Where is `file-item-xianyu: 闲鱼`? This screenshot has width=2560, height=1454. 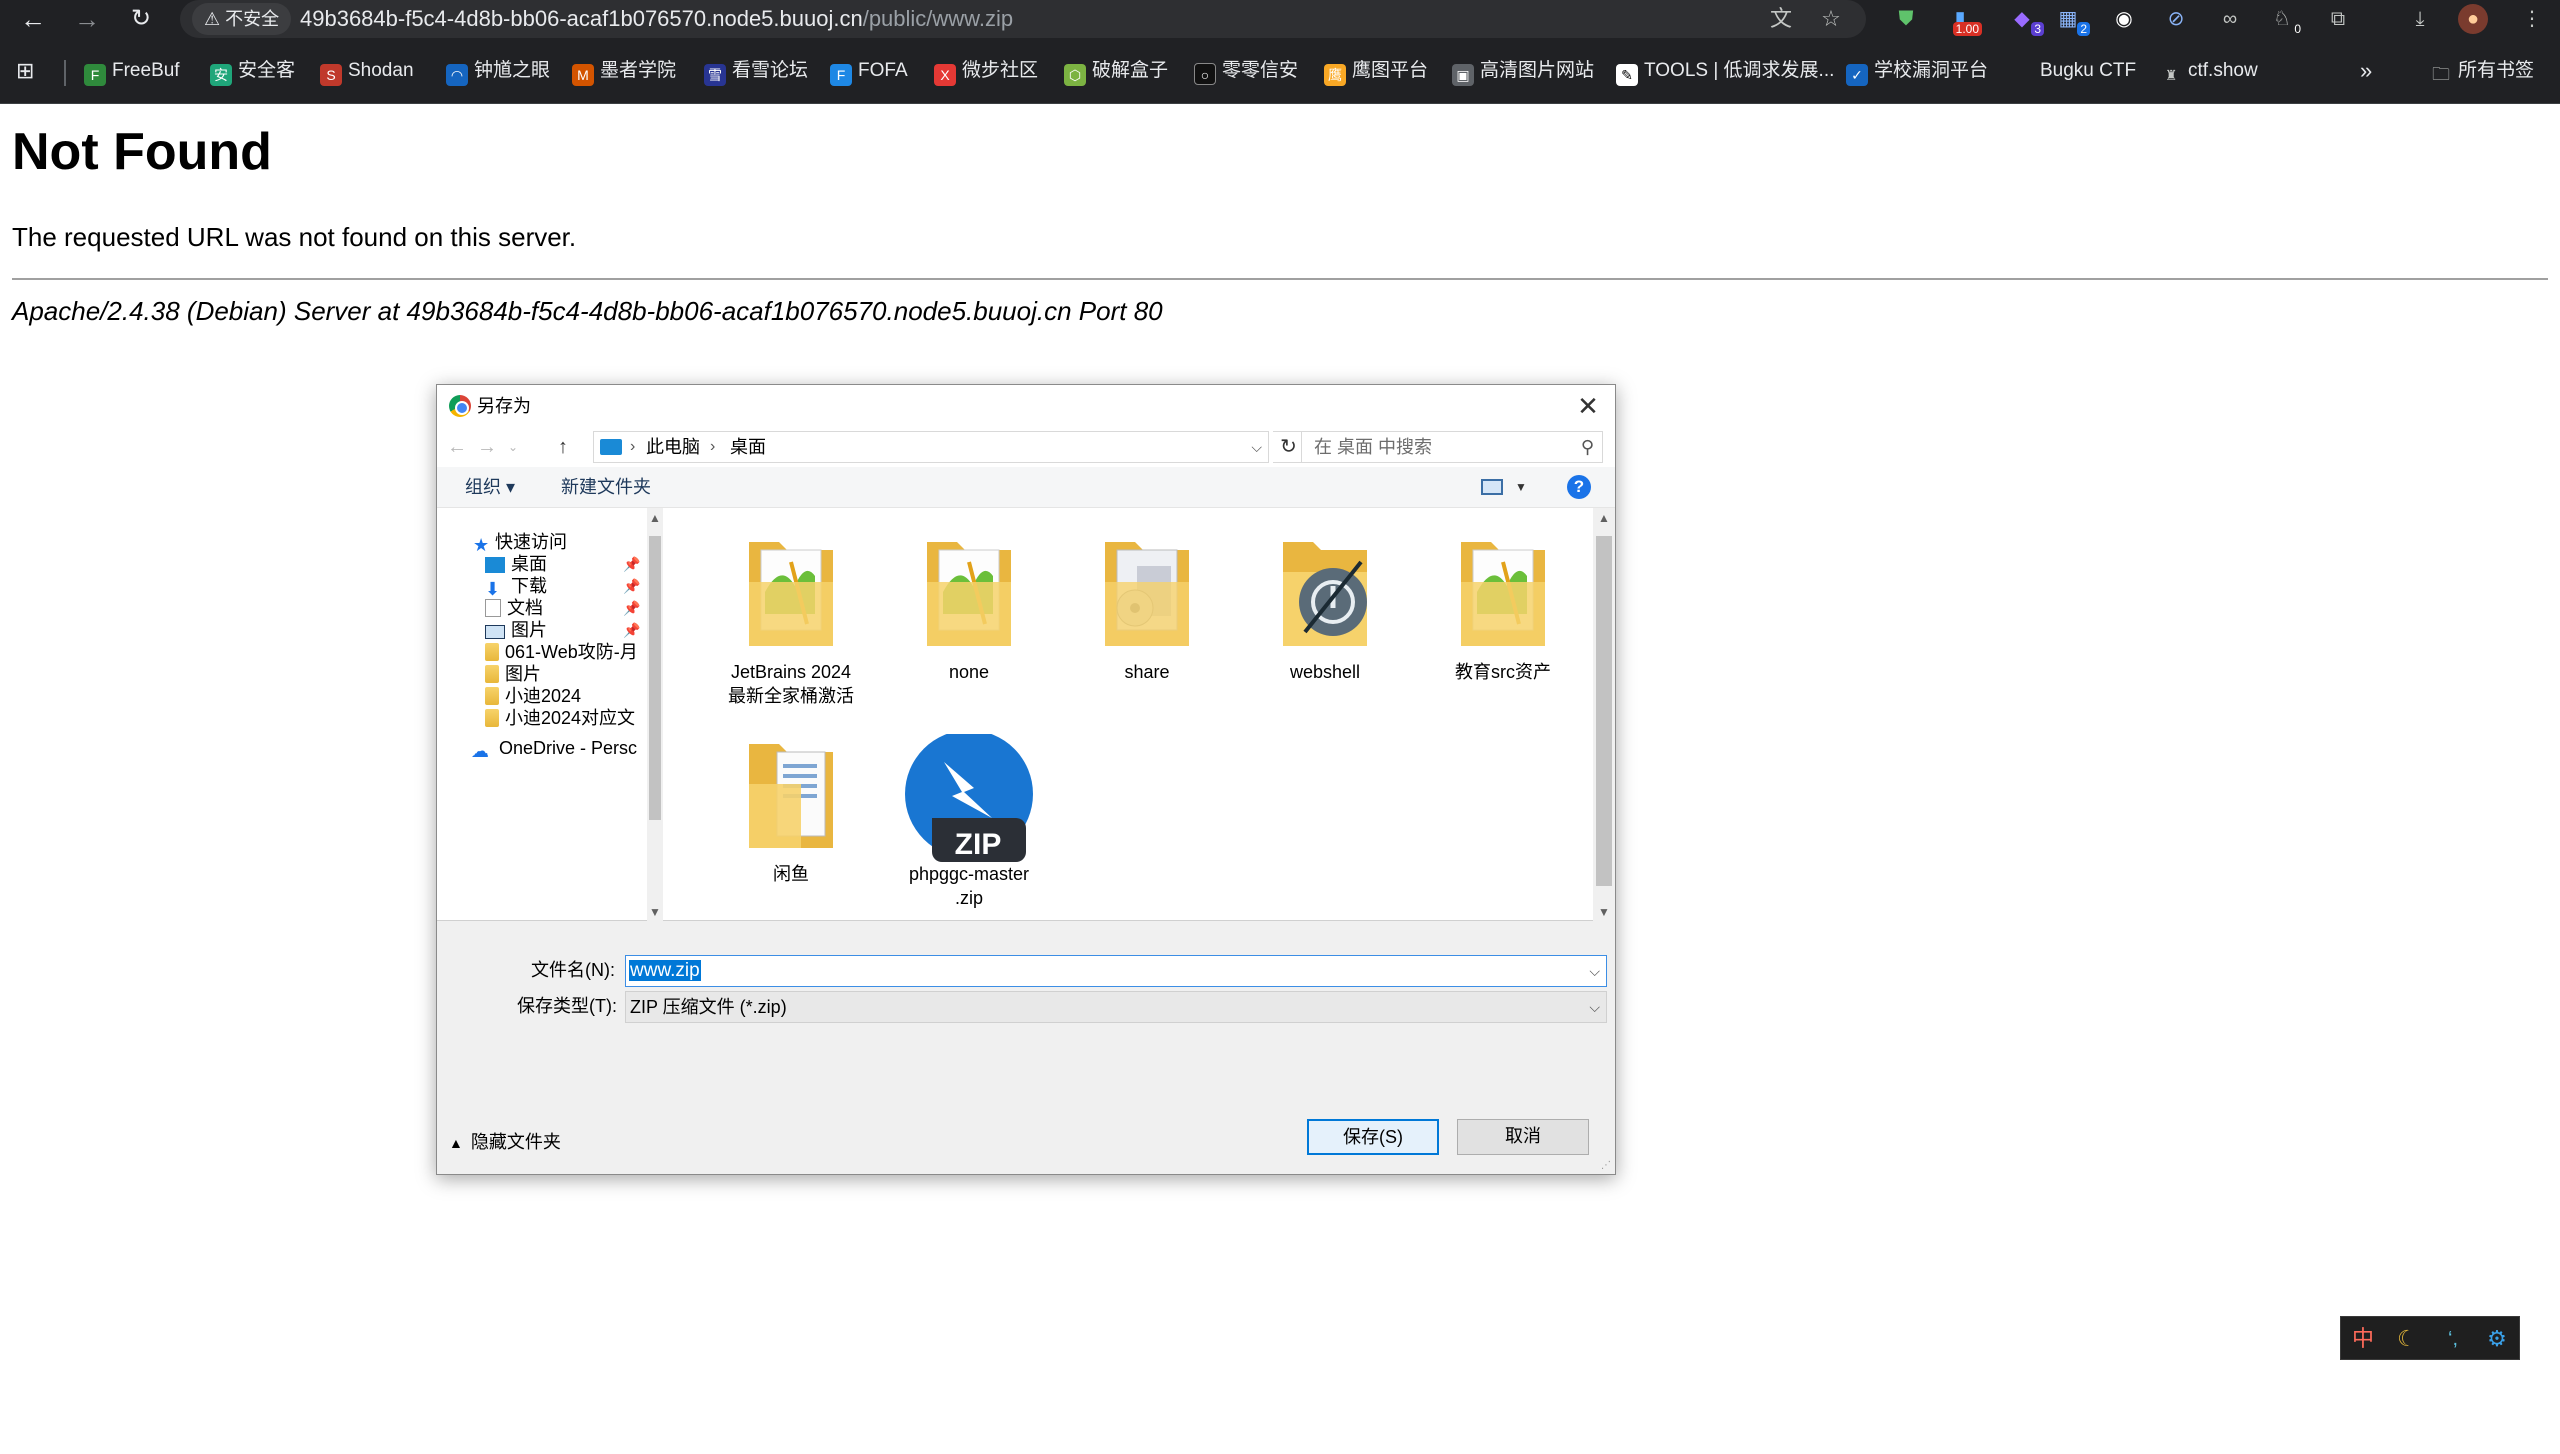 file-item-xianyu: 闲鱼 is located at coordinates (791, 810).